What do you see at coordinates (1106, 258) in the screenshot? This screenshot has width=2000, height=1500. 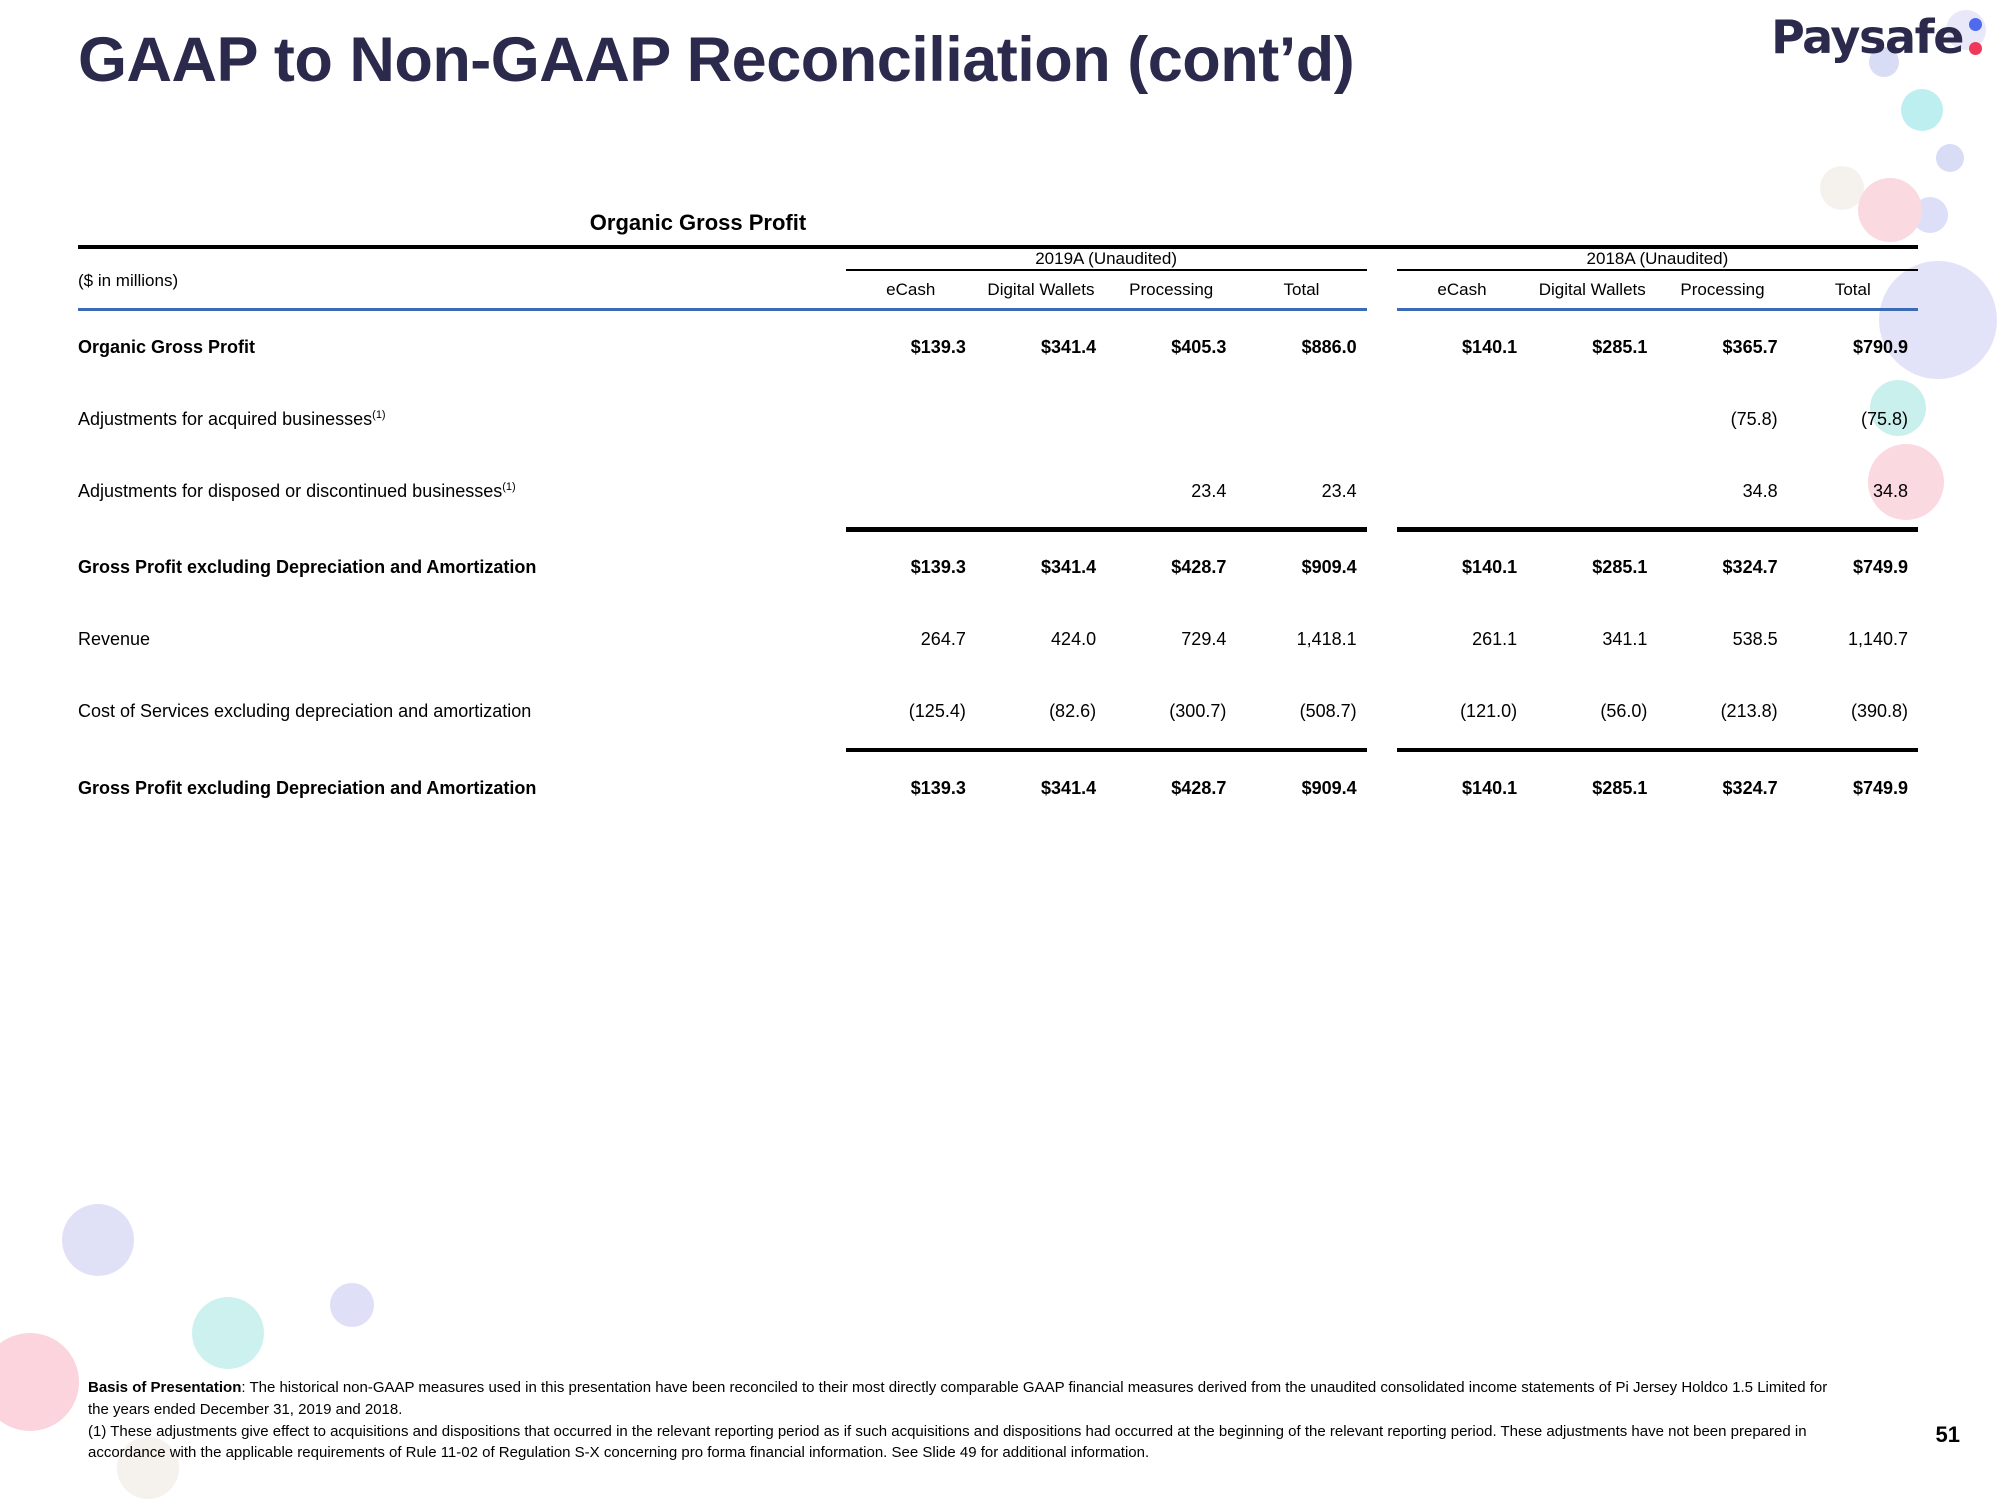 I see `year-group-label: 2019A (Unaudited)` at bounding box center [1106, 258].